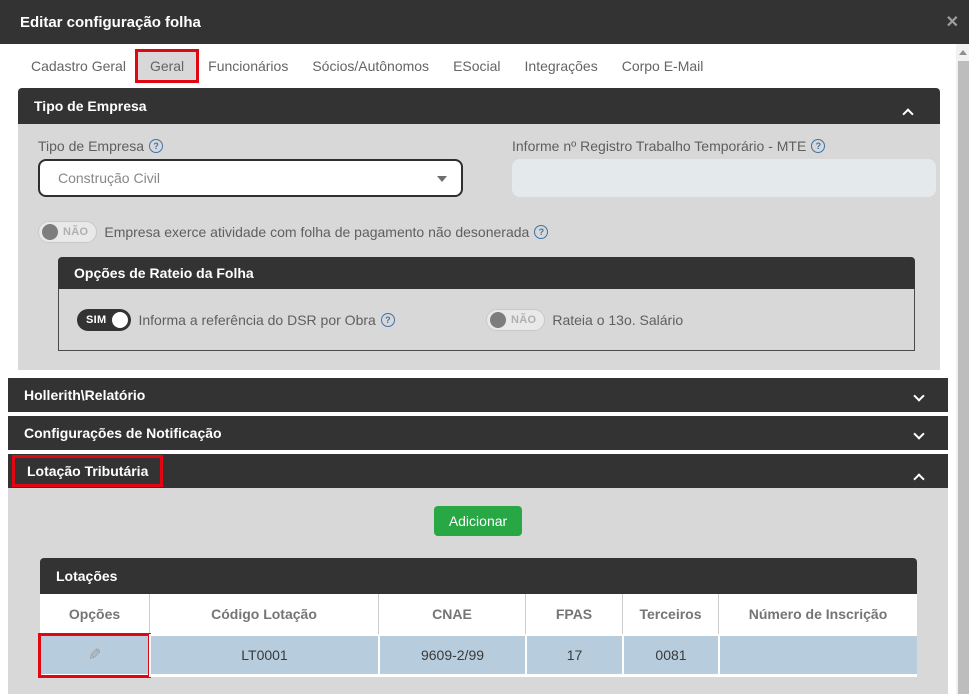 Image resolution: width=969 pixels, height=694 pixels. Describe the element at coordinates (68, 232) in the screenshot. I see `toggle-desonerada: NÃO` at that location.